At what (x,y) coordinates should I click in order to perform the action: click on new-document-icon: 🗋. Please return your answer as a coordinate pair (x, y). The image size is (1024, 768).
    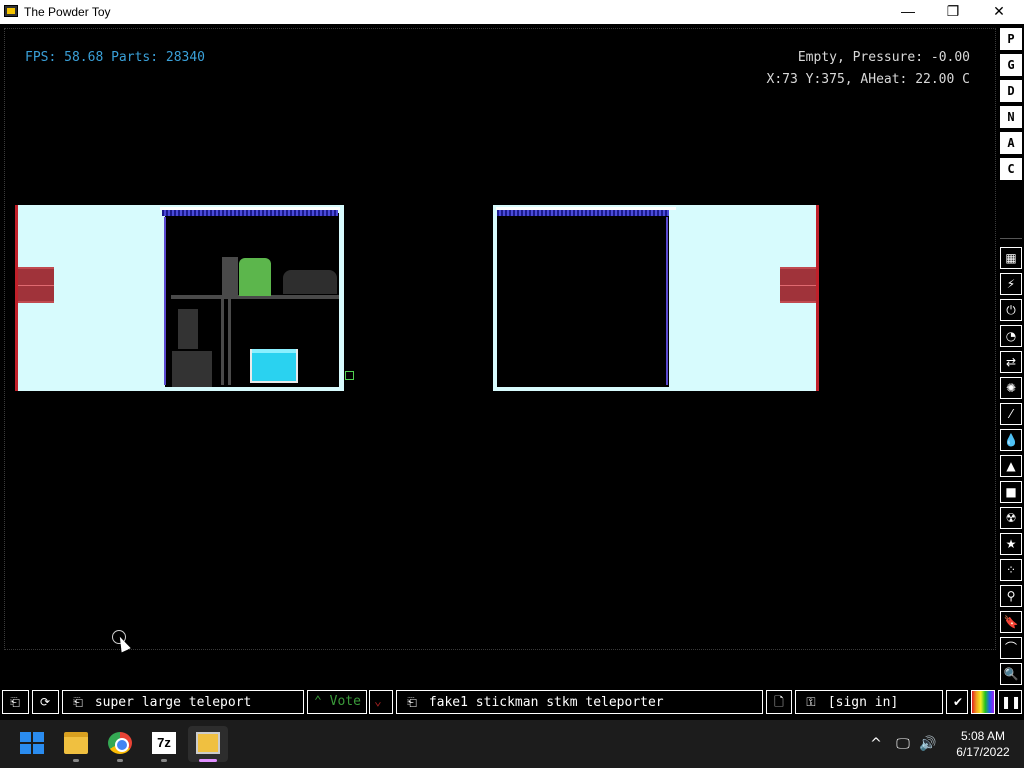
    Looking at the image, I should click on (779, 702).